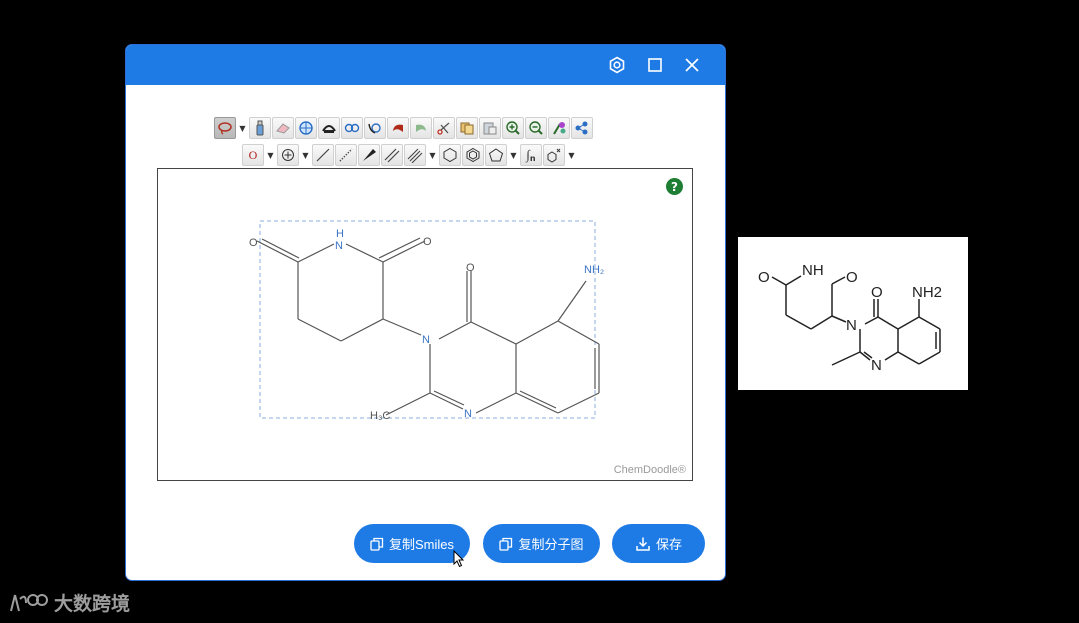 Image resolution: width=1079 pixels, height=623 pixels. What do you see at coordinates (306, 128) in the screenshot?
I see `center-icon` at bounding box center [306, 128].